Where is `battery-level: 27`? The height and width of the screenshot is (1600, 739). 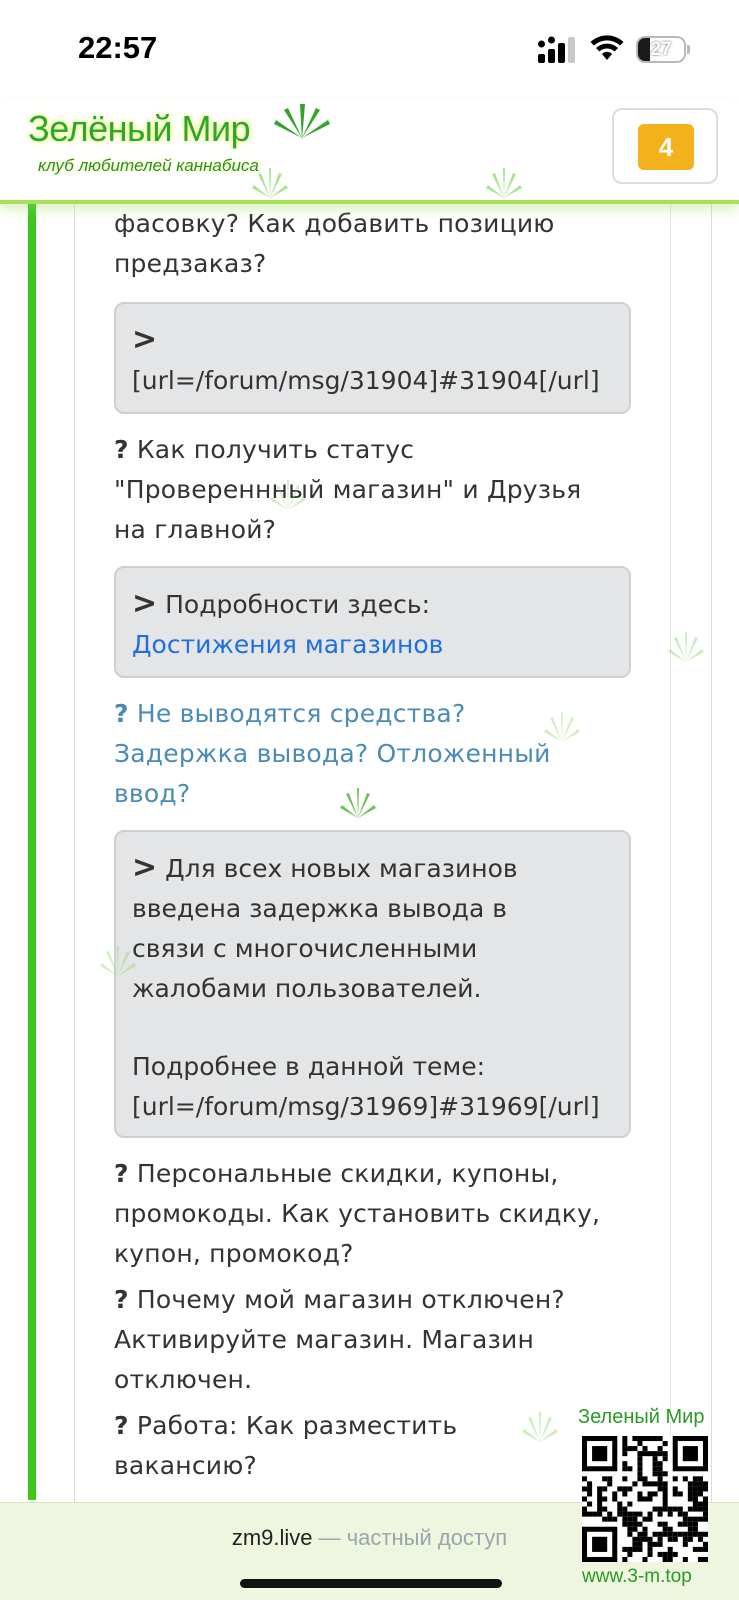 battery-level: 27 is located at coordinates (661, 49).